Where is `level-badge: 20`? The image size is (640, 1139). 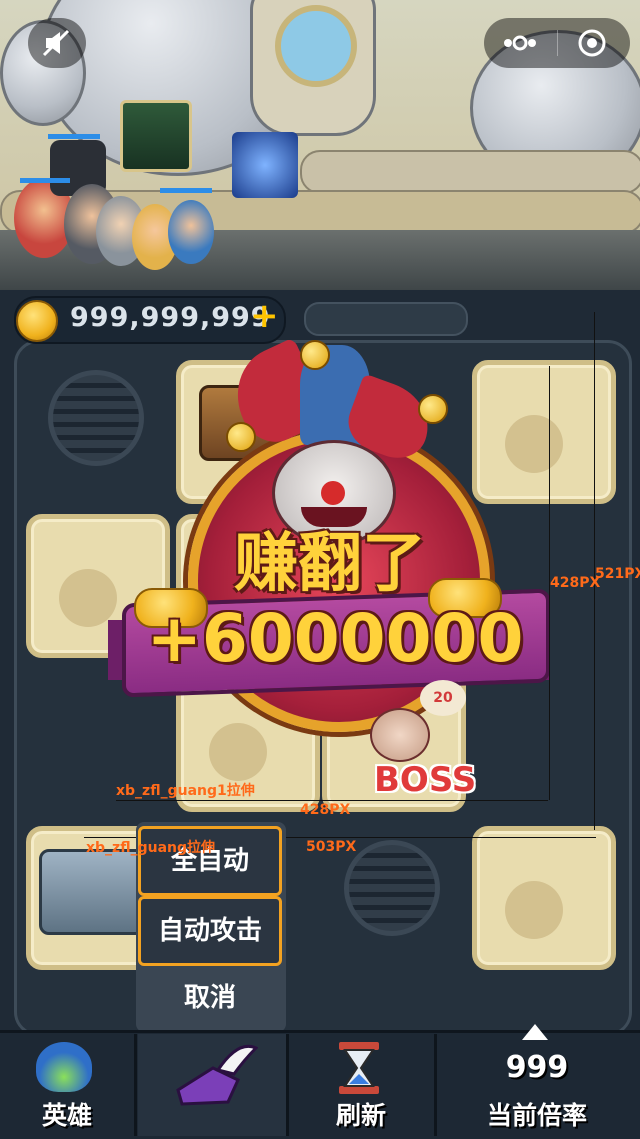
level-badge: 20 is located at coordinates (443, 698).